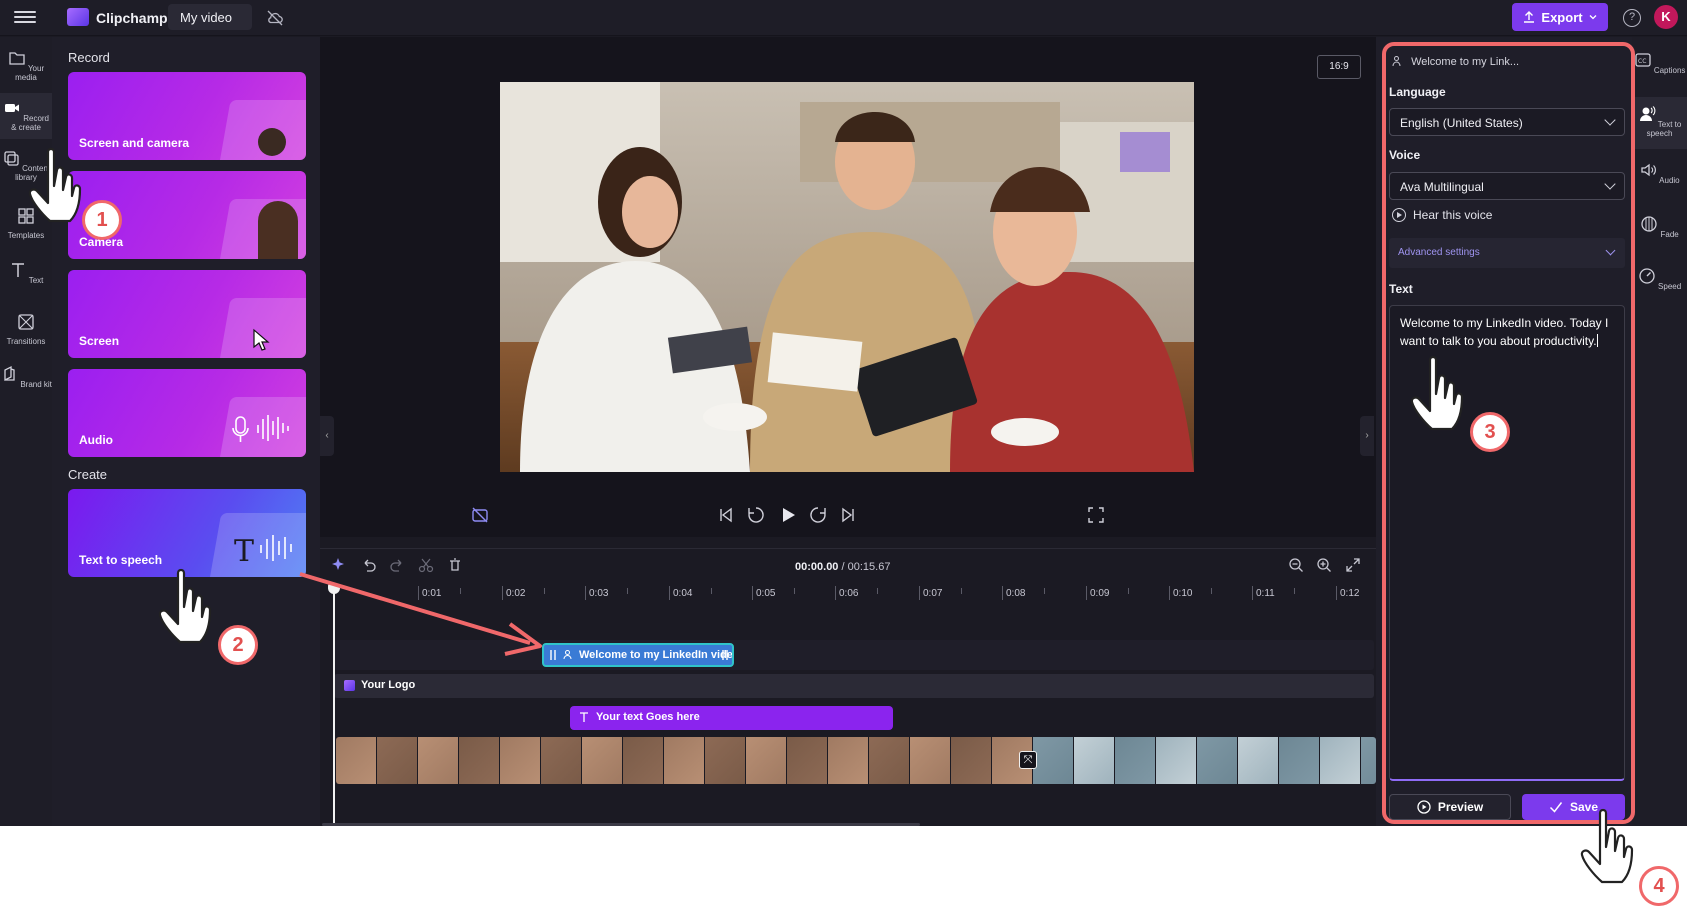 The height and width of the screenshot is (911, 1687). What do you see at coordinates (187, 533) in the screenshot?
I see `card-text-to-speech: T Text to speech` at bounding box center [187, 533].